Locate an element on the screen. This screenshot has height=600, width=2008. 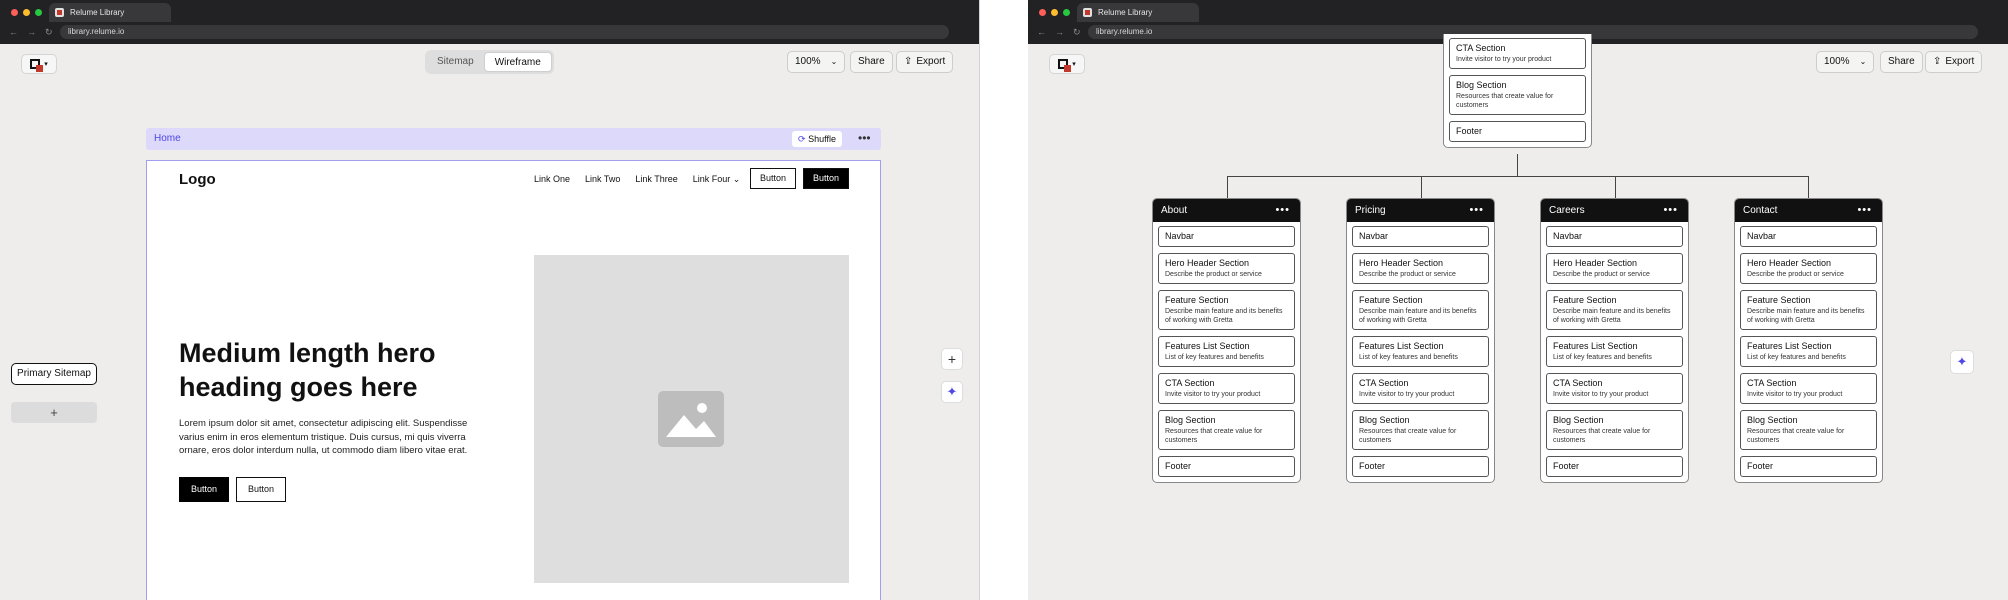
nav-link-four: Link Four ⌄ is located at coordinates (717, 179).